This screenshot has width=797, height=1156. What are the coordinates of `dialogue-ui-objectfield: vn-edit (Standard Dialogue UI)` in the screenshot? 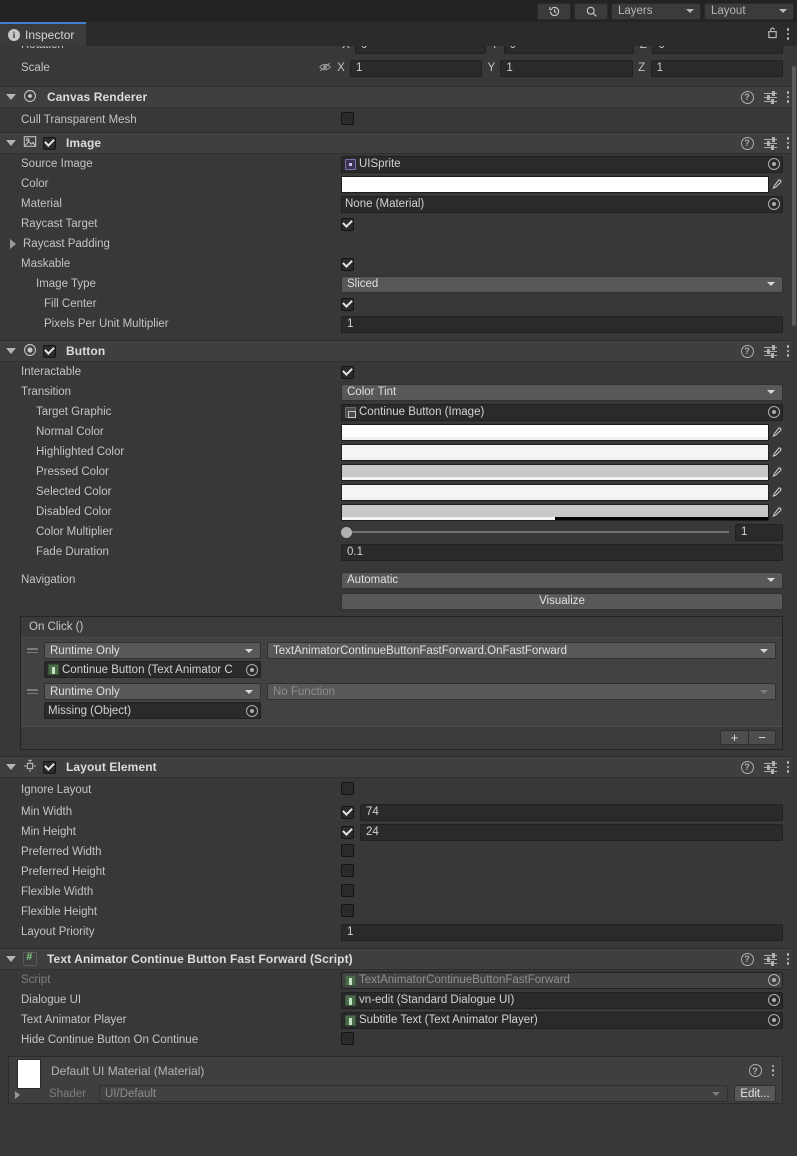 It's located at (562, 1000).